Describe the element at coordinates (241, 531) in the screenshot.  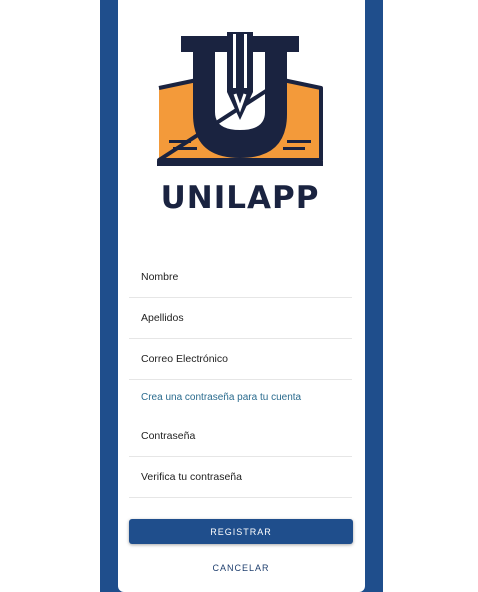
I see `register-button: REGISTRAR` at that location.